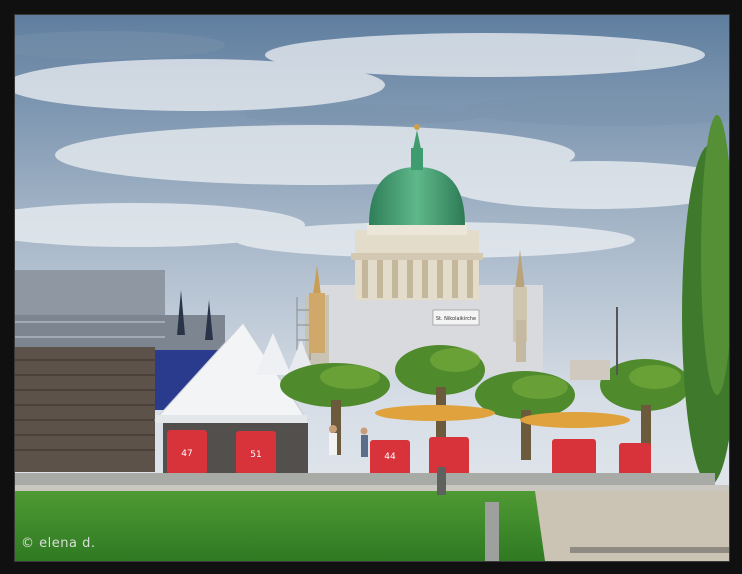  Describe the element at coordinates (255, 455) in the screenshot. I see `beach-chair-number: 51` at that location.